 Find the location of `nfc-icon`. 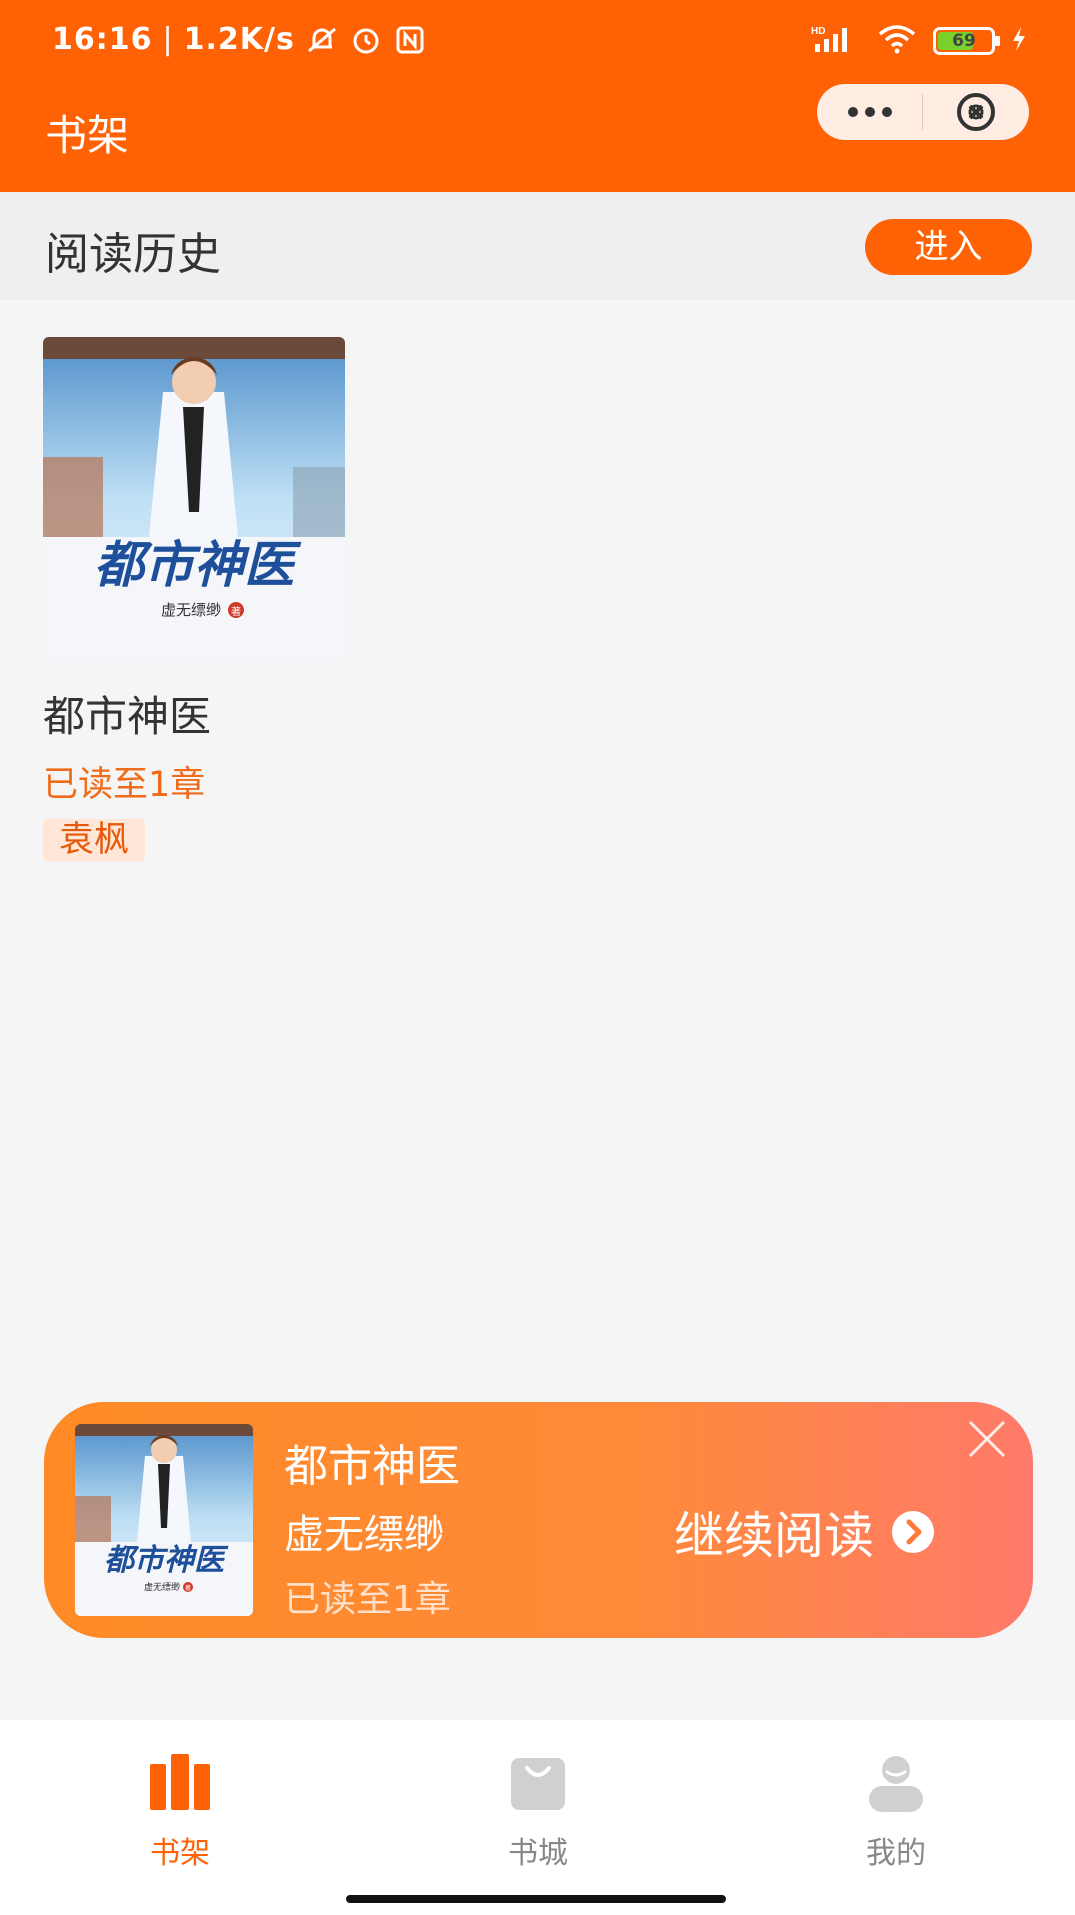

nfc-icon is located at coordinates (410, 40).